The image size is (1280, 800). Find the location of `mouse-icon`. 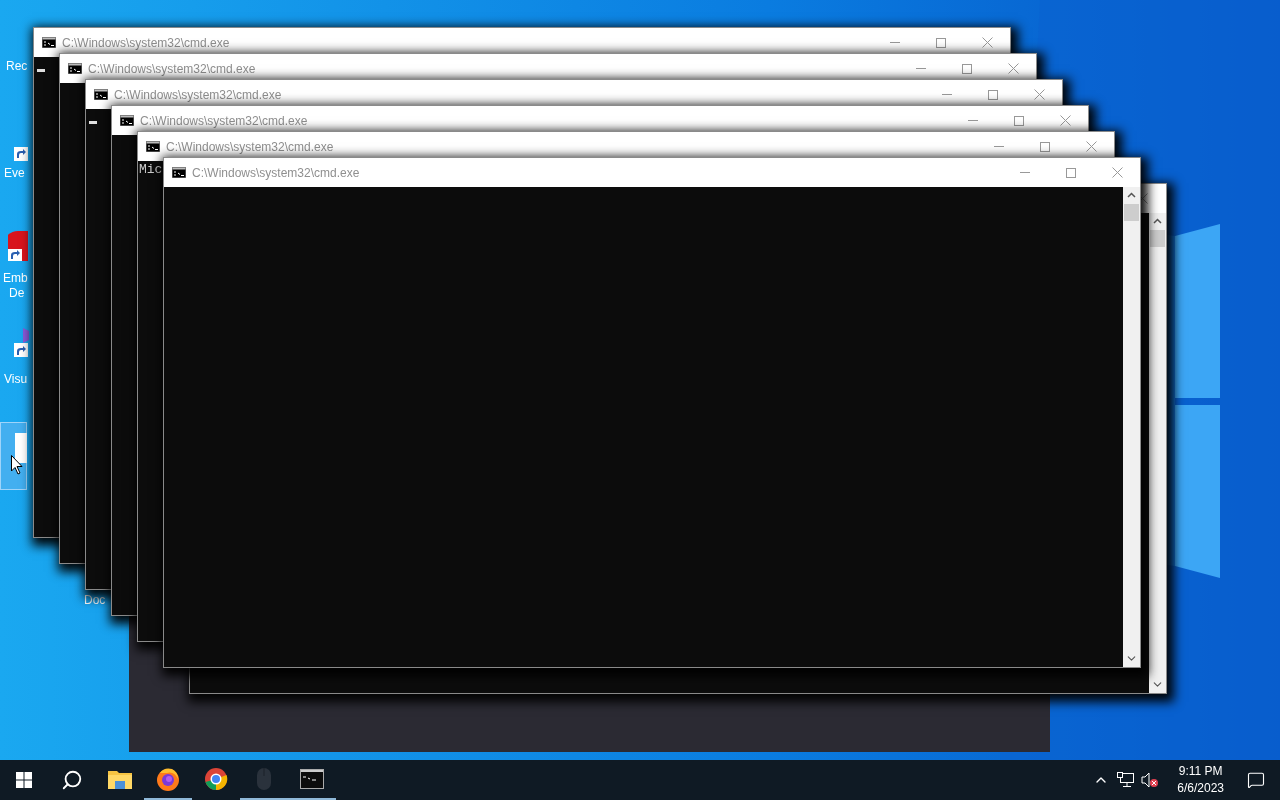

mouse-icon is located at coordinates (264, 779).